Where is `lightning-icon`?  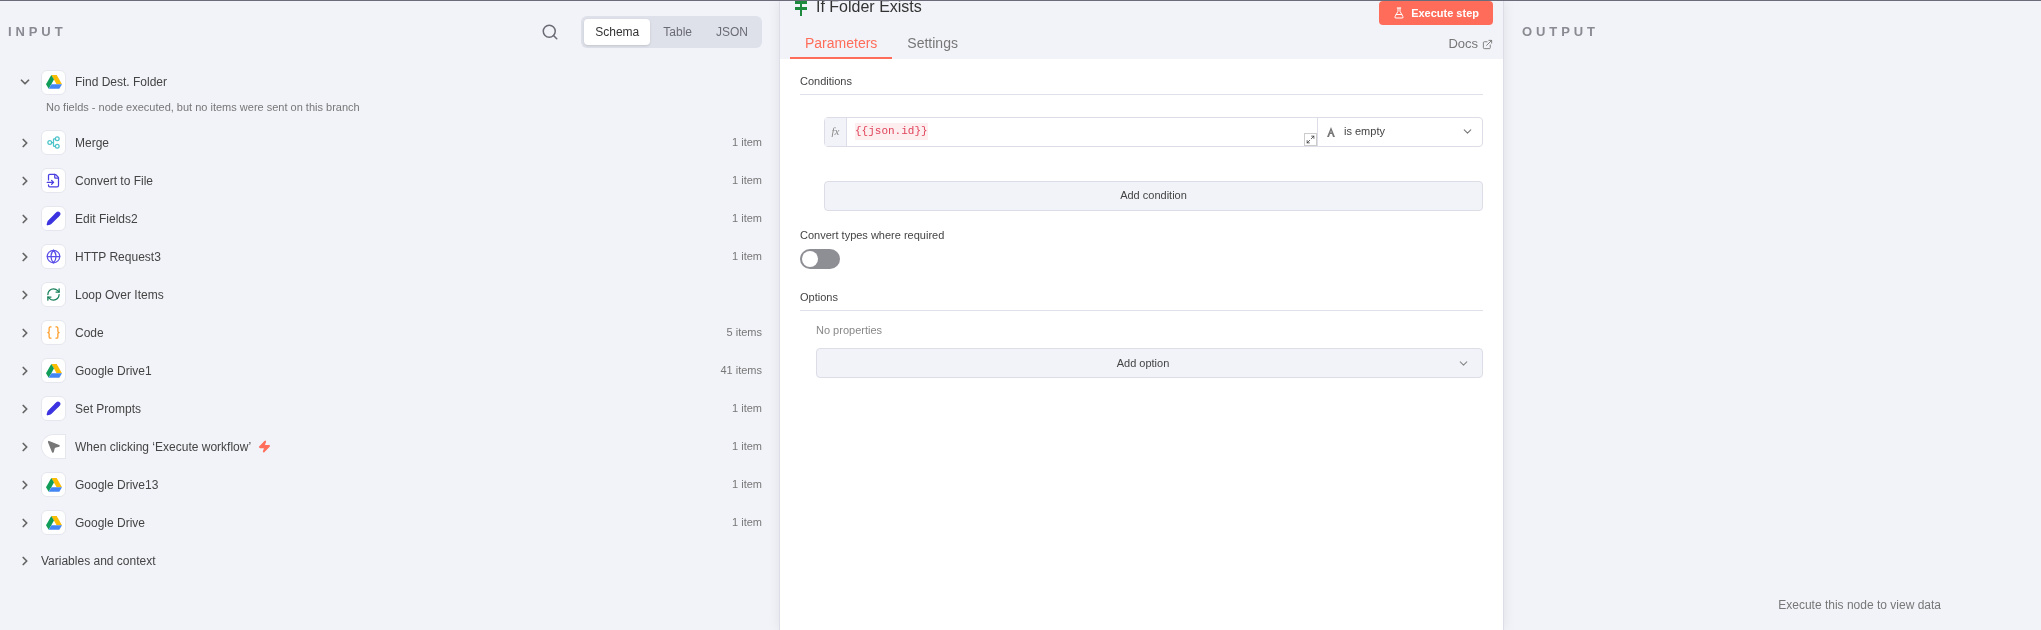
lightning-icon is located at coordinates (265, 446).